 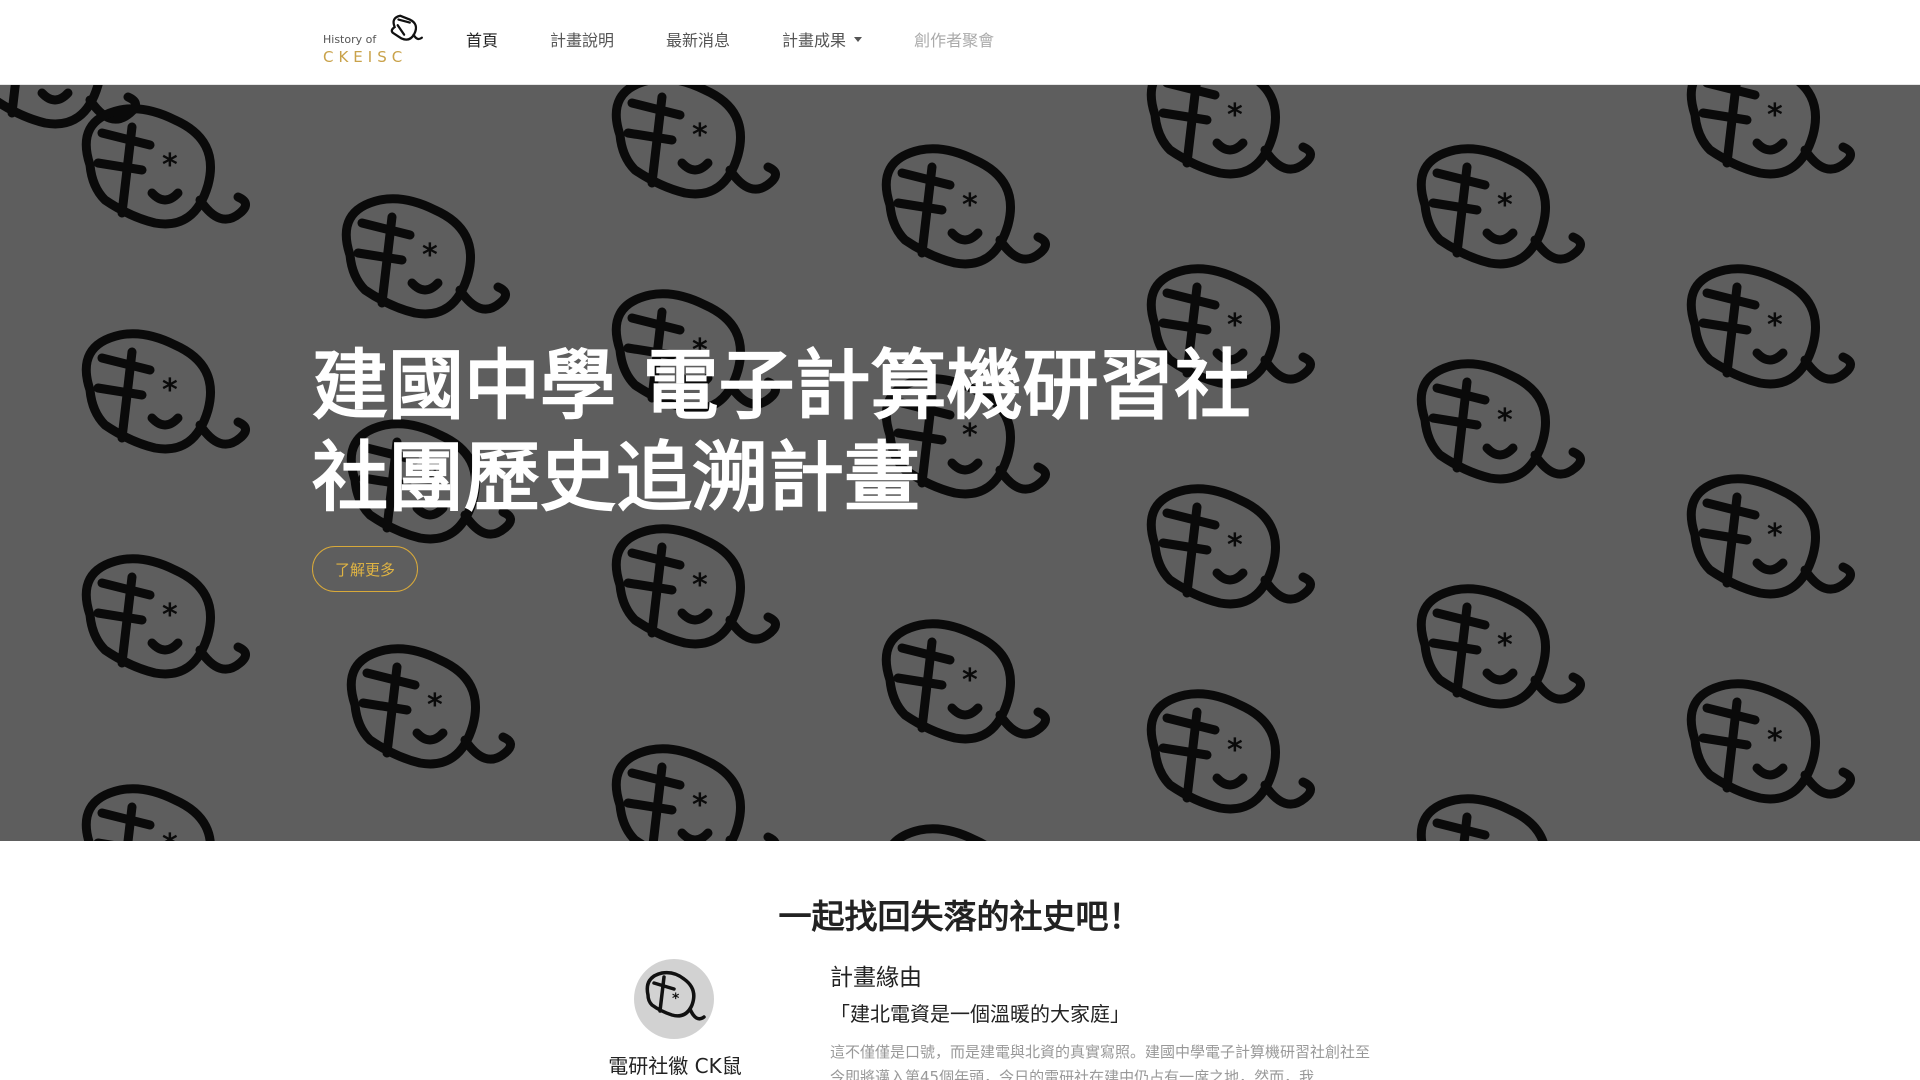 What do you see at coordinates (365, 57) in the screenshot?
I see `brand-name: CKEISC` at bounding box center [365, 57].